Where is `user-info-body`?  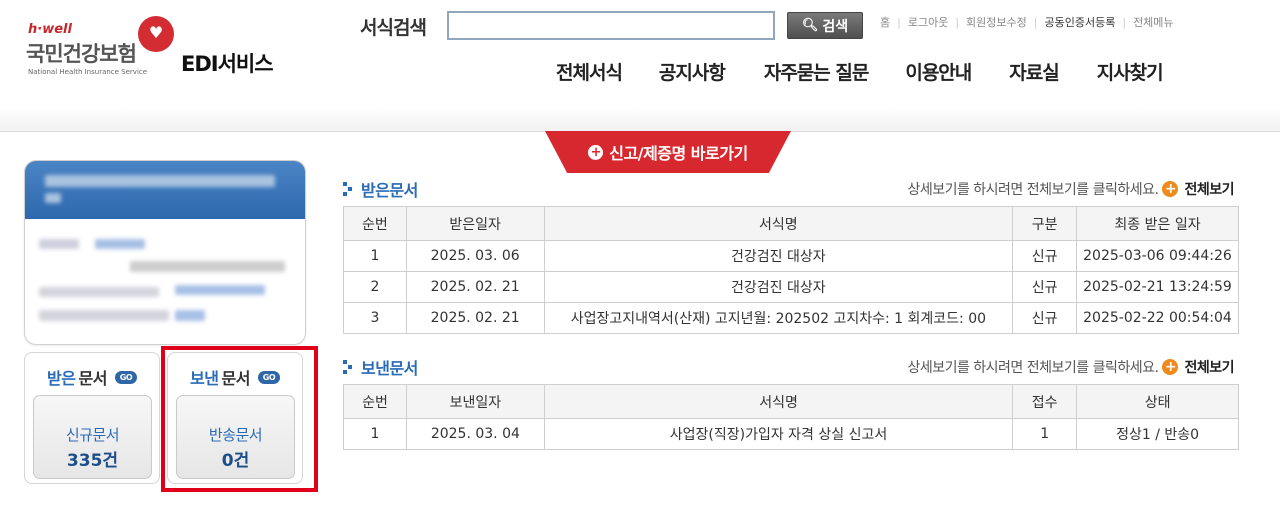
user-info-body is located at coordinates (165, 281).